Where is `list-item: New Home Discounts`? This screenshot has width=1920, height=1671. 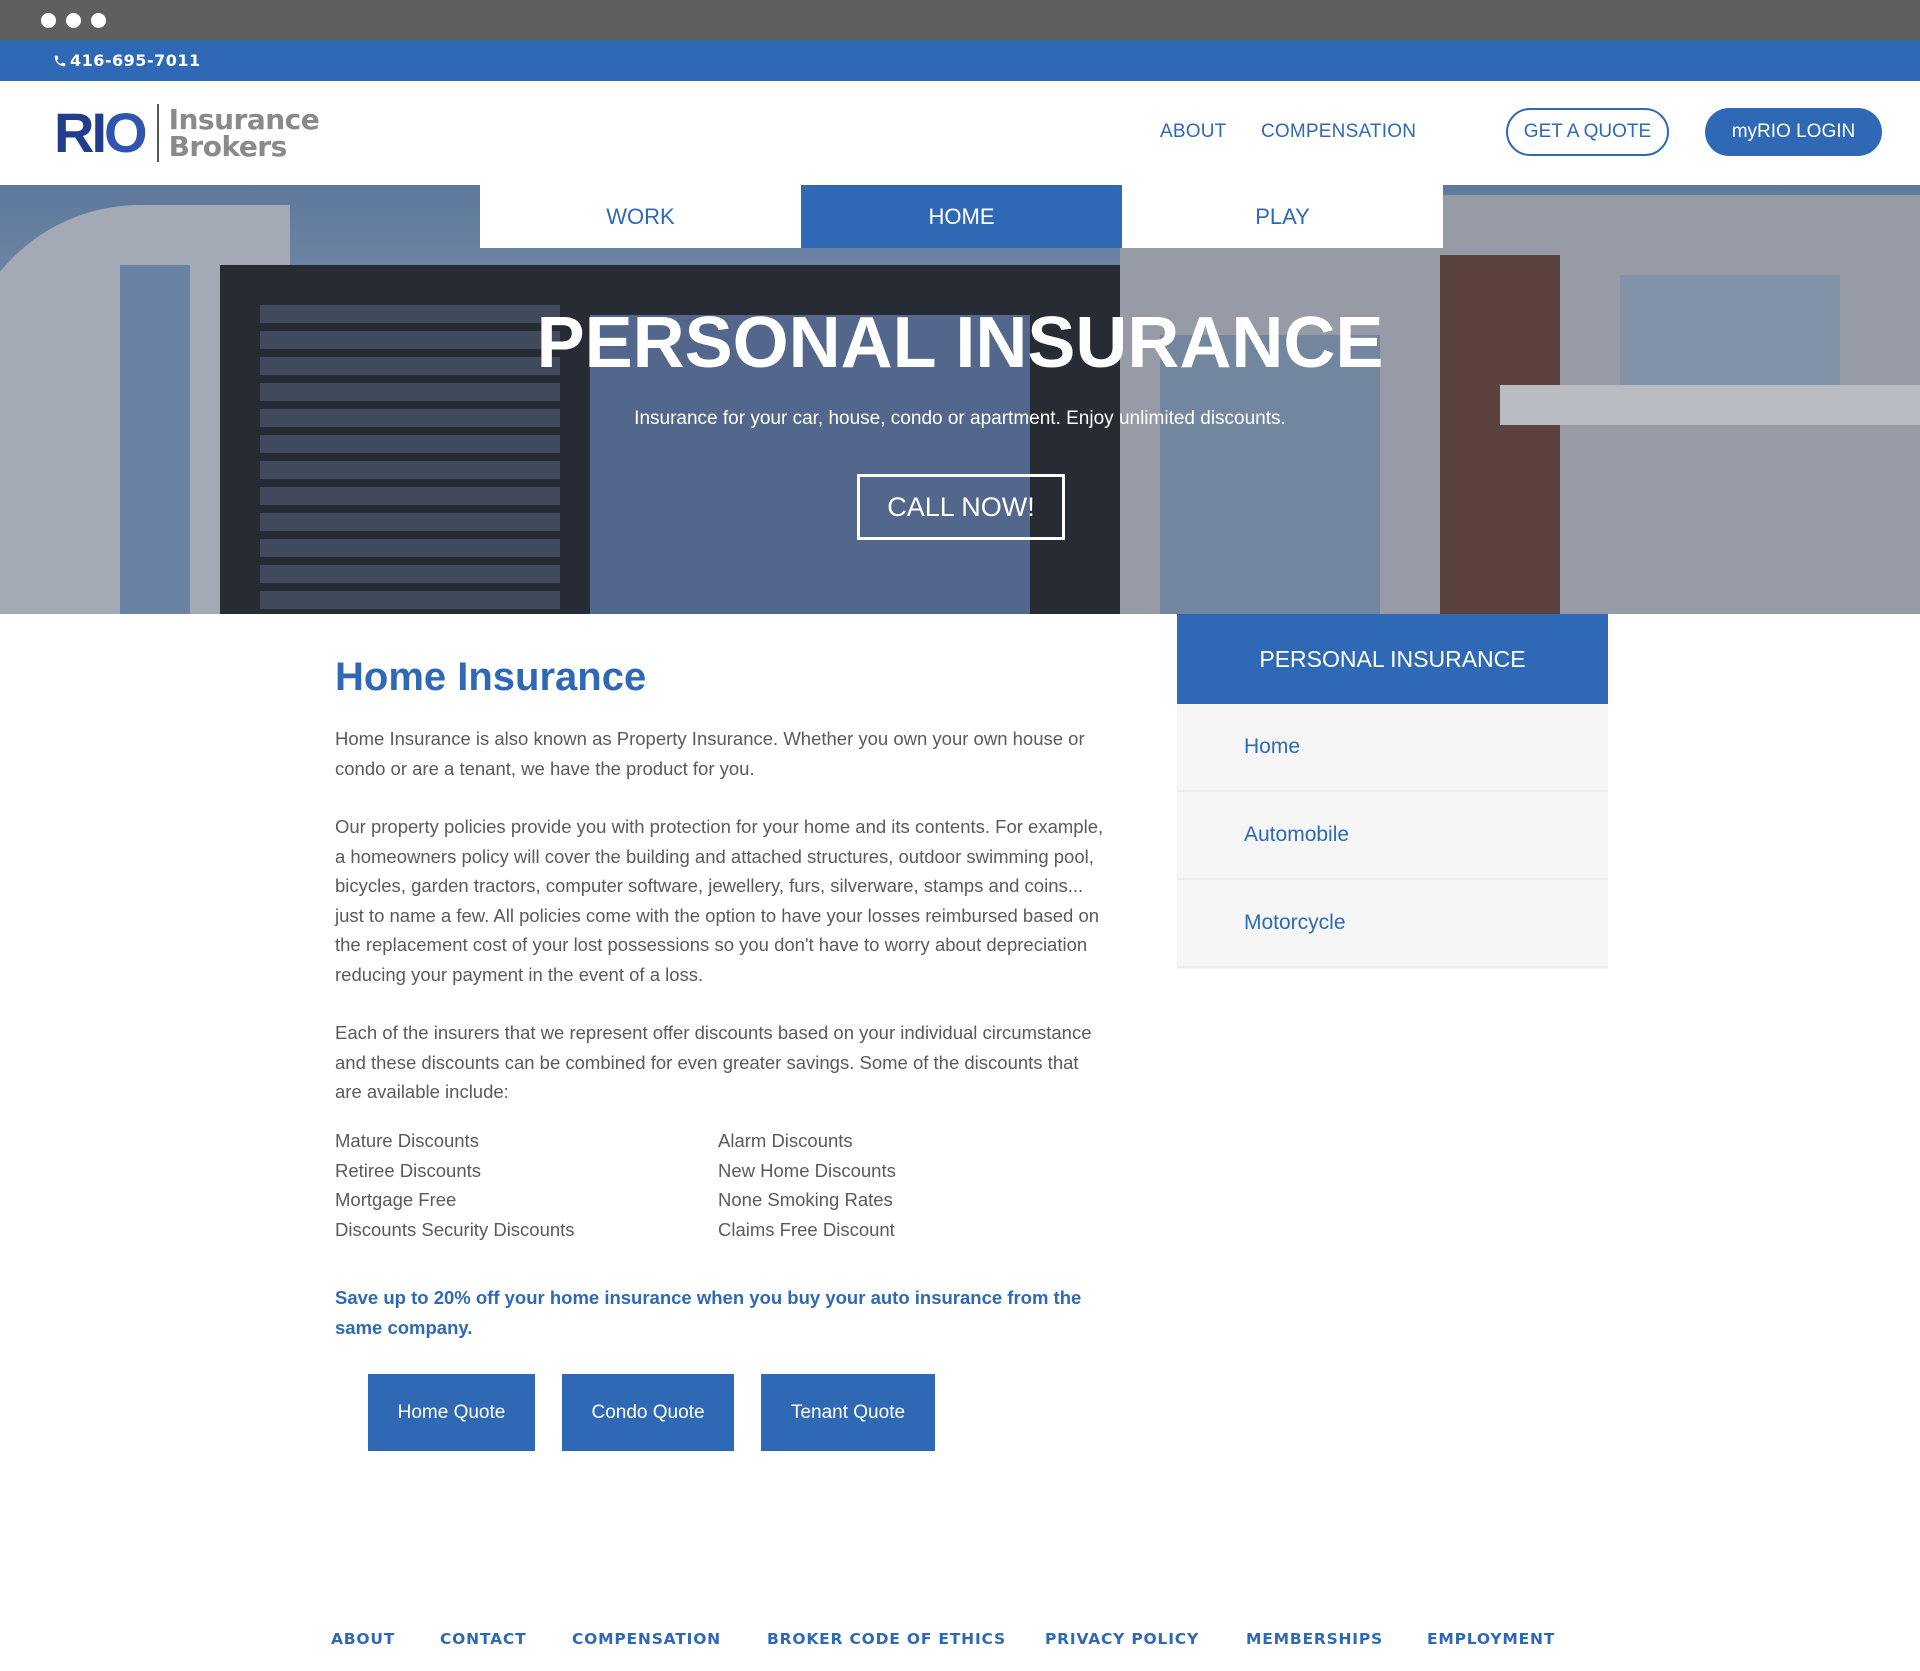
list-item: New Home Discounts is located at coordinates (807, 1170).